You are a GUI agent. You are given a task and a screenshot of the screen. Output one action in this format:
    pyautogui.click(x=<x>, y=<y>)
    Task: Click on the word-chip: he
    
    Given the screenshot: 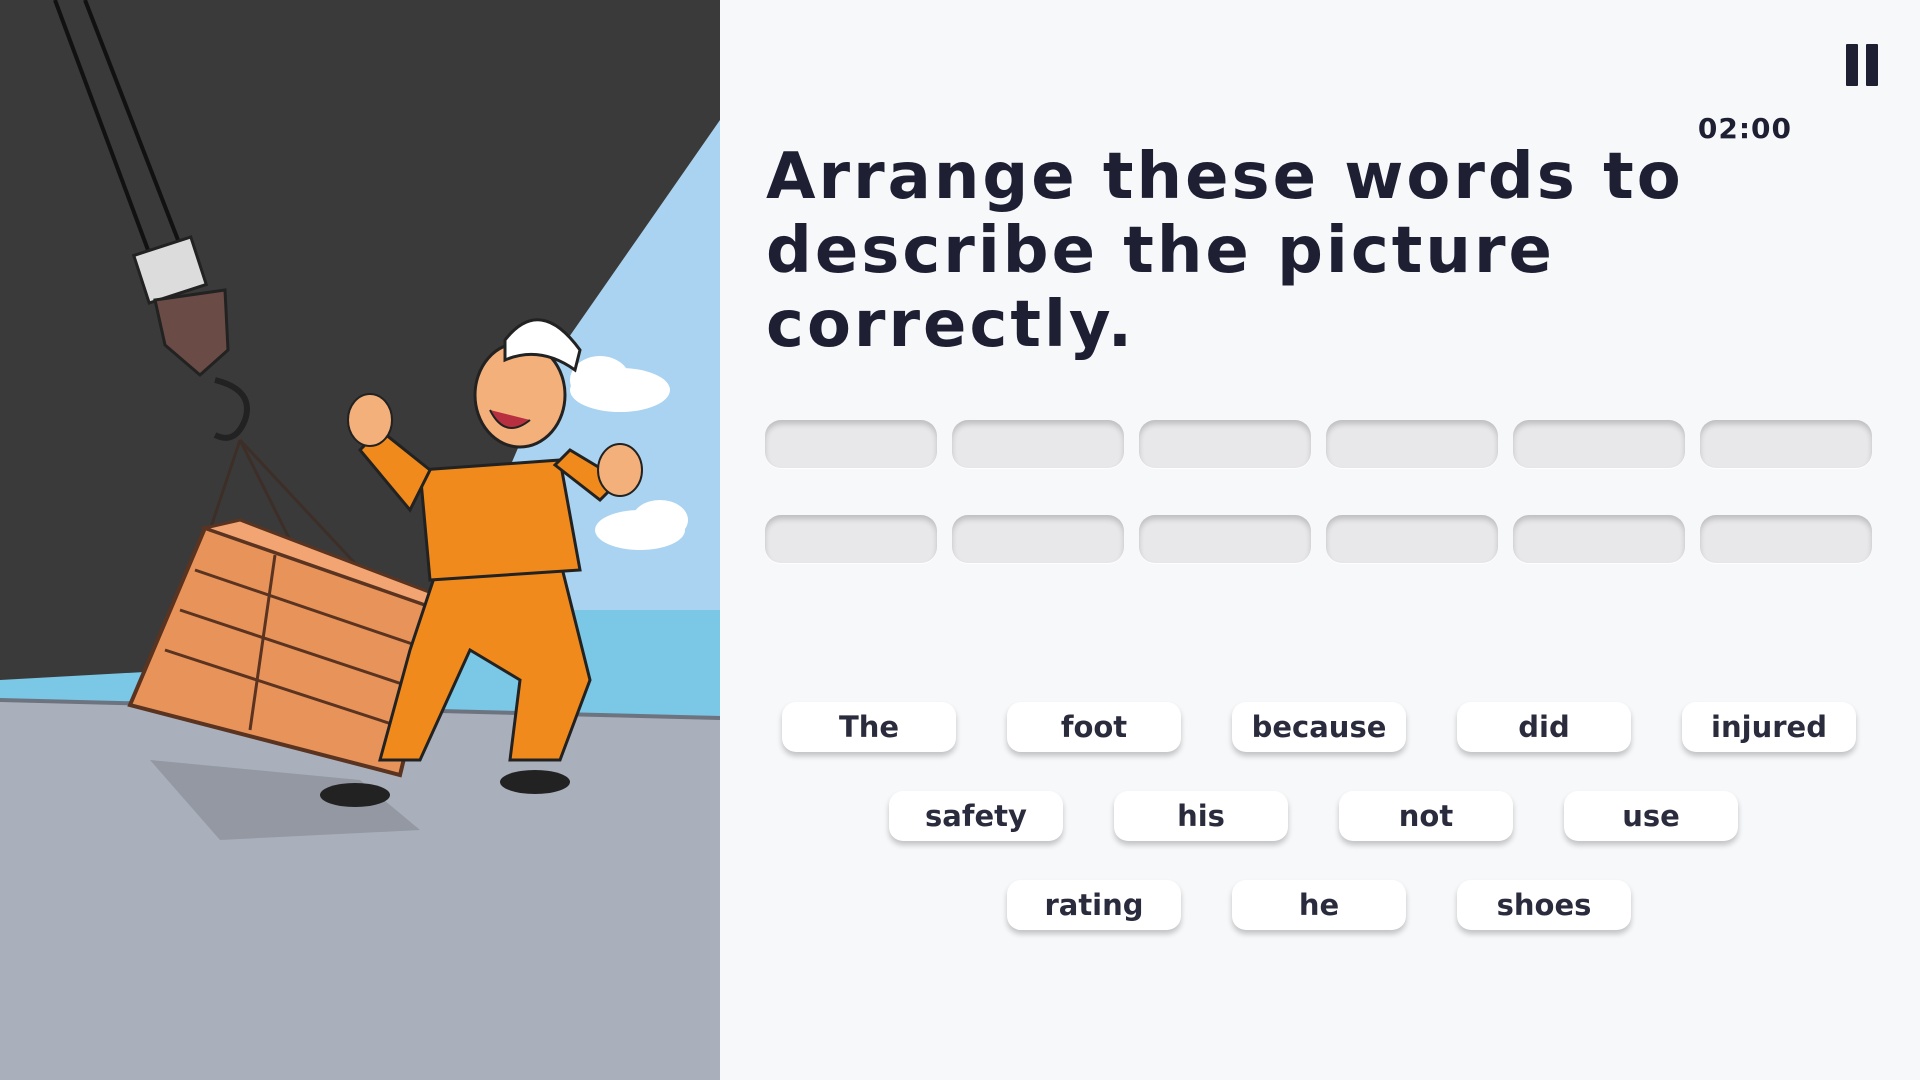 What is the action you would take?
    pyautogui.click(x=1319, y=905)
    